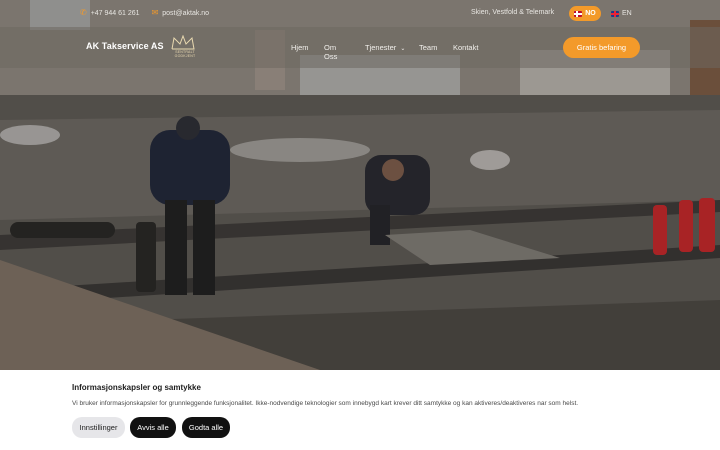 This screenshot has width=720, height=450. Describe the element at coordinates (98, 427) in the screenshot. I see `cookie-settings-button: Innstillinger` at that location.